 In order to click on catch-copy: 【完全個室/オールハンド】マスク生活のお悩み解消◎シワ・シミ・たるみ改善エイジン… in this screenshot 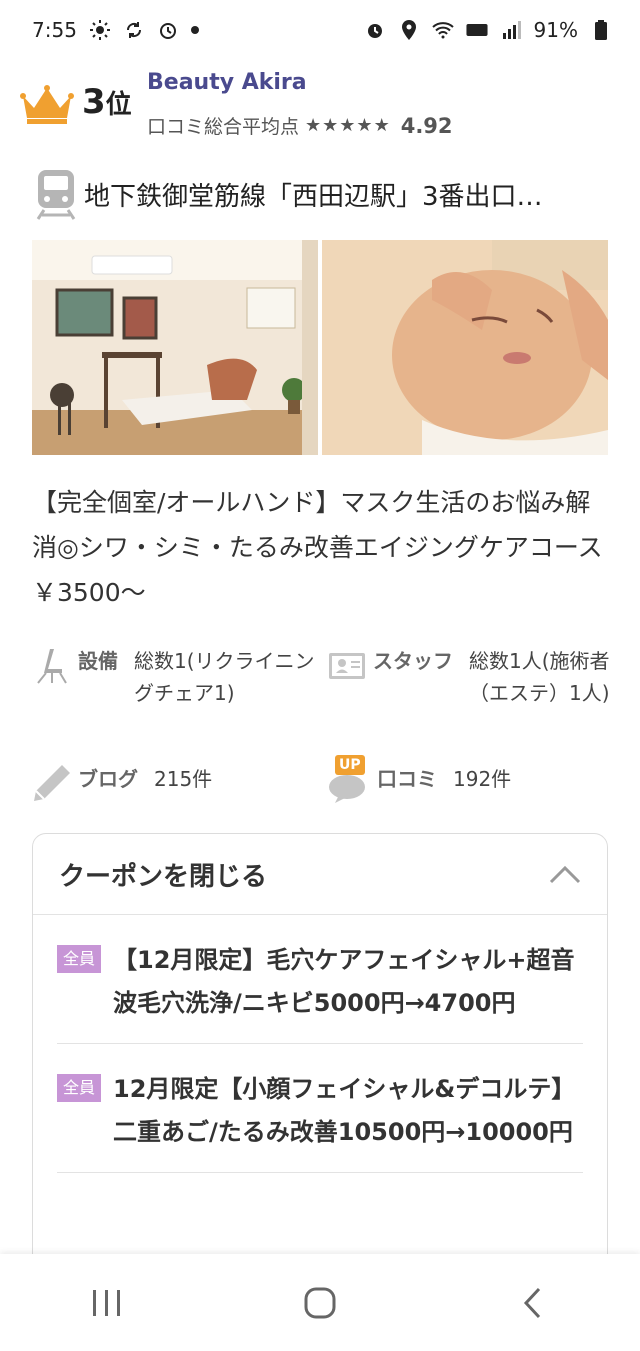, I will do `click(322, 547)`.